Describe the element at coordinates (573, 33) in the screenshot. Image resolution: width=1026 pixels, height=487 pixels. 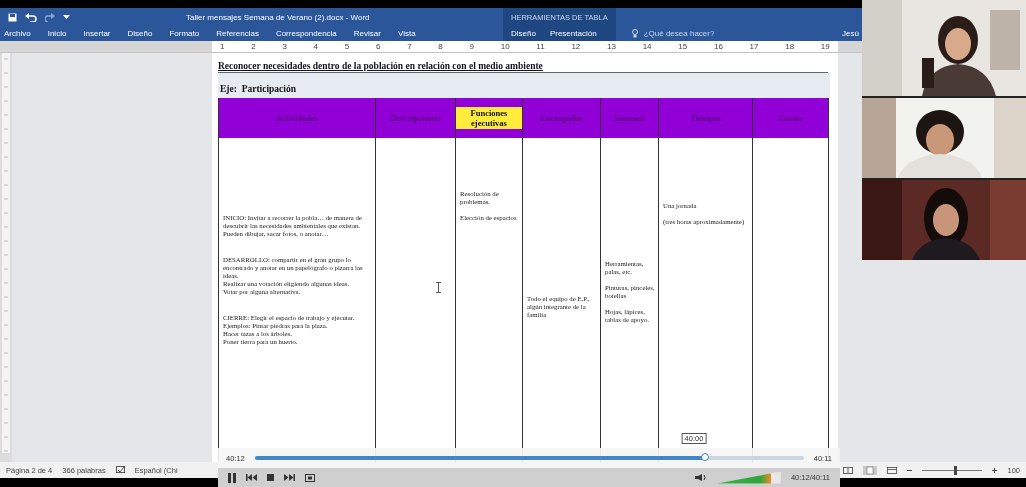
I see `ribbon-tab: Presentación` at that location.